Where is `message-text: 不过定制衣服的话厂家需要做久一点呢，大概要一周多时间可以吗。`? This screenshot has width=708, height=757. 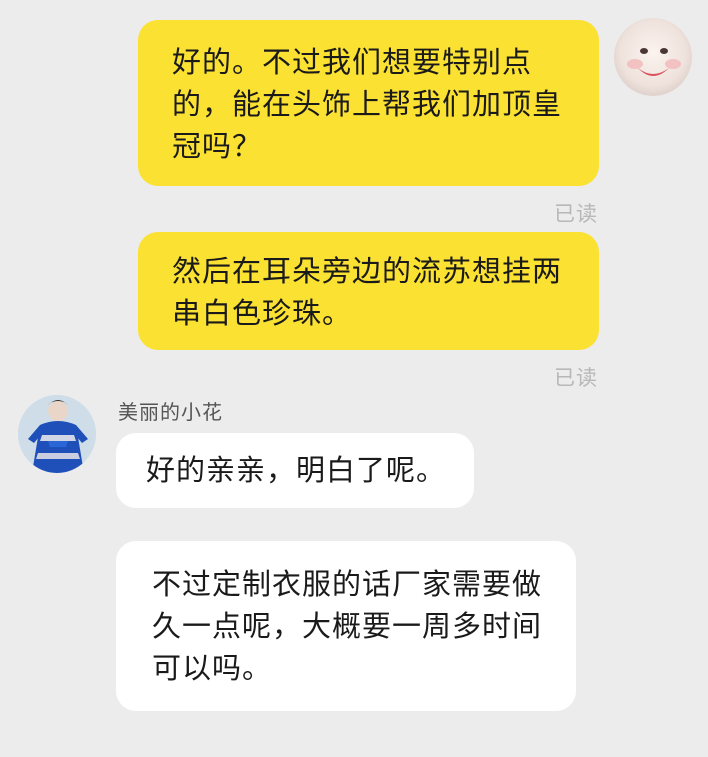 message-text: 不过定制衣服的话厂家需要做久一点呢，大概要一周多时间可以吗。 is located at coordinates (347, 626).